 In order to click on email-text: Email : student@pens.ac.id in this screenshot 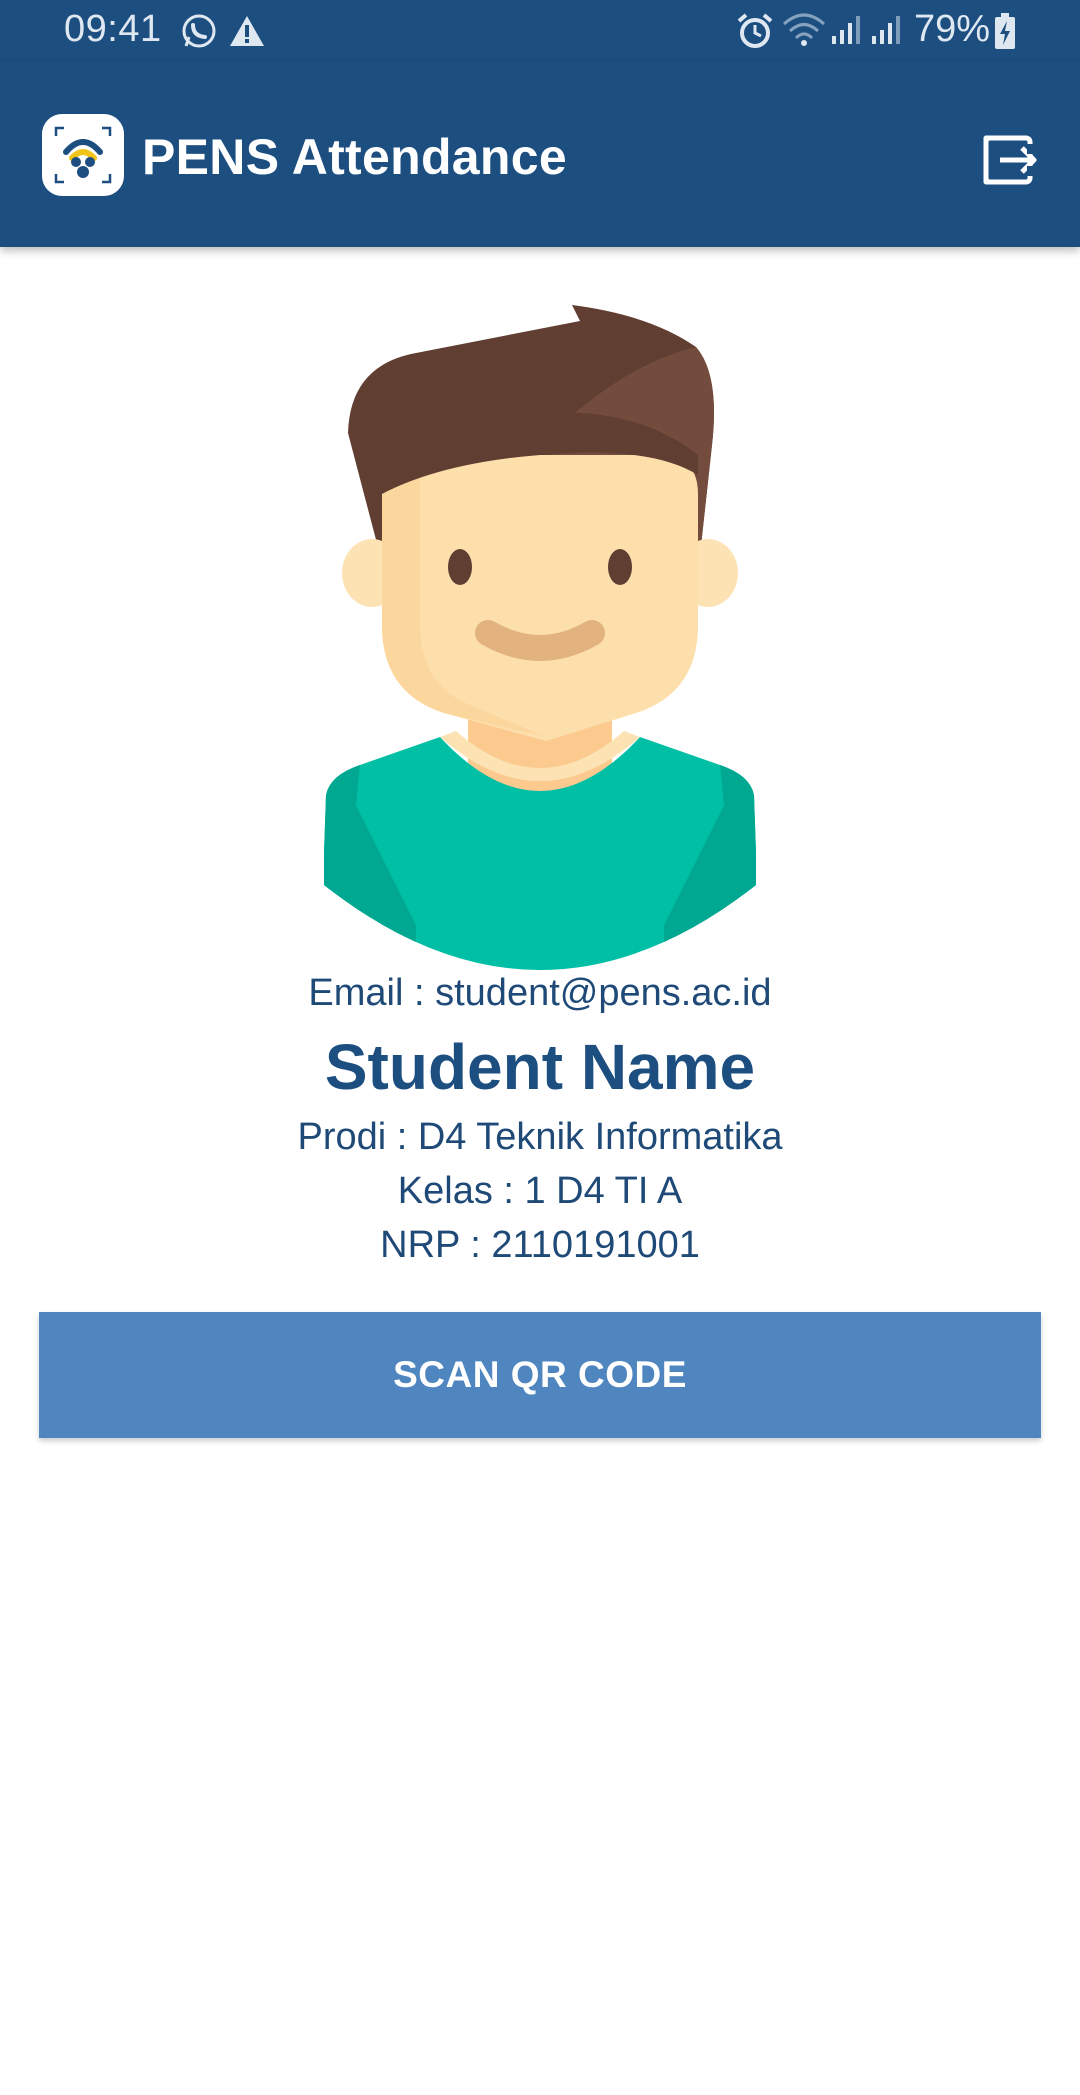, I will do `click(540, 993)`.